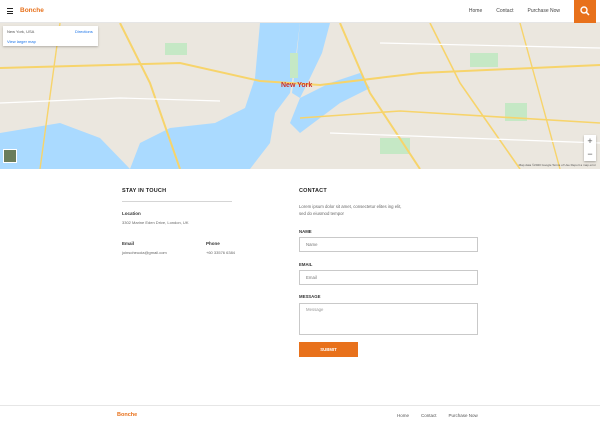 The height and width of the screenshot is (424, 600). Describe the element at coordinates (590, 154) in the screenshot. I see `zoom-out-button: −` at that location.